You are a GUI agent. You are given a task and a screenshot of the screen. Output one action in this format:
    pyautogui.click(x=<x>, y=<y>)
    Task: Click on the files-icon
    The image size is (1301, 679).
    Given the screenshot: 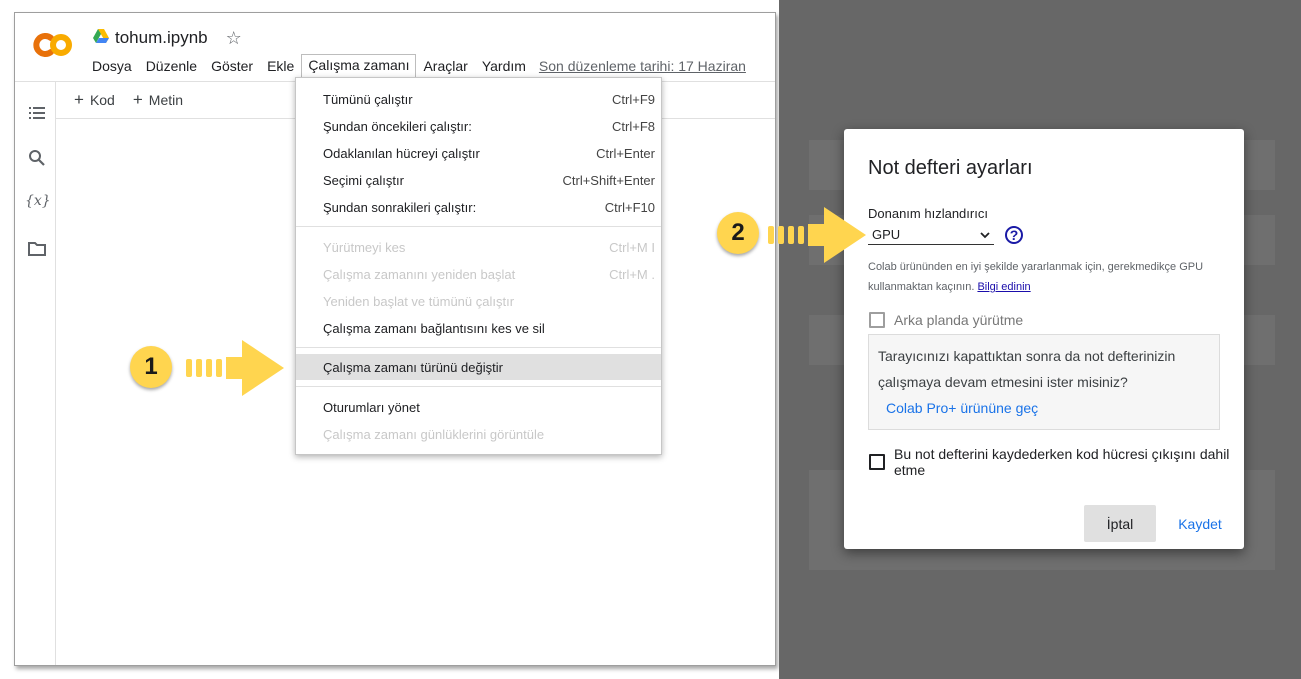 What is the action you would take?
    pyautogui.click(x=37, y=249)
    